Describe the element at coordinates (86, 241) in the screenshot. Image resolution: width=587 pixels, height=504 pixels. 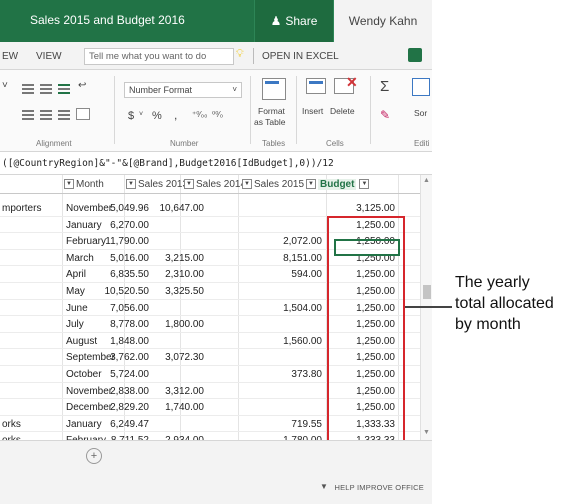
I see `month-cell: February` at that location.